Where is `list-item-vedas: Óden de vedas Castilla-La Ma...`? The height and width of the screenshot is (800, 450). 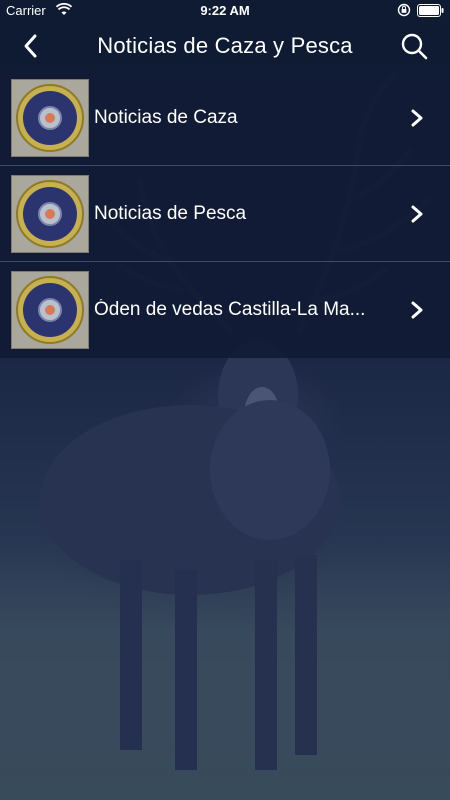 list-item-vedas: Óden de vedas Castilla-La Ma... is located at coordinates (225, 310).